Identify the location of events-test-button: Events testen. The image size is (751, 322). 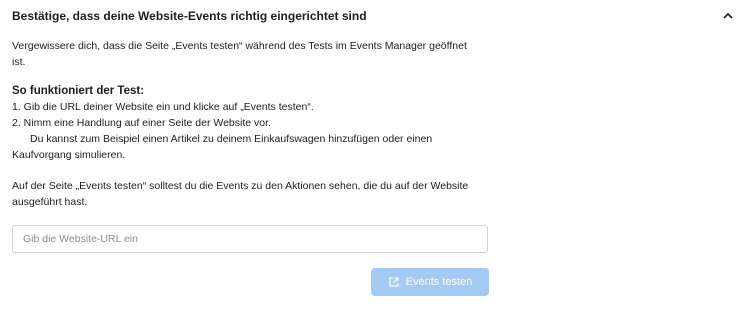
(430, 282).